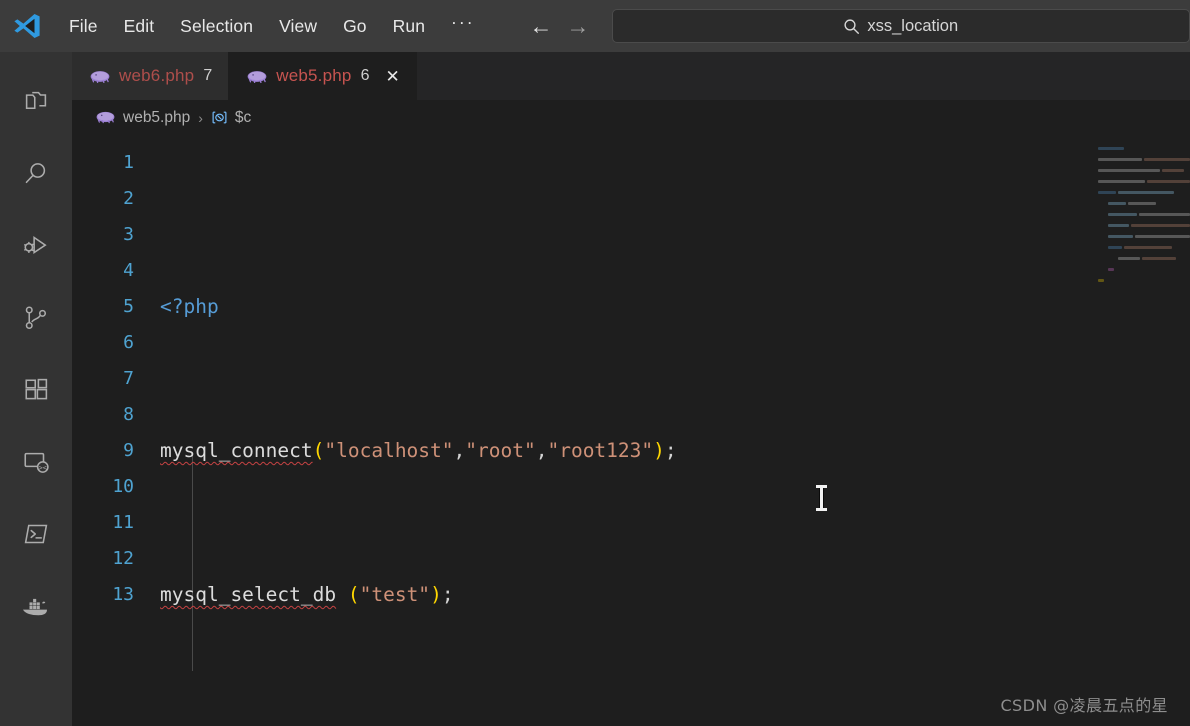 Image resolution: width=1190 pixels, height=726 pixels. I want to click on tab-label: web5.php, so click(314, 75).